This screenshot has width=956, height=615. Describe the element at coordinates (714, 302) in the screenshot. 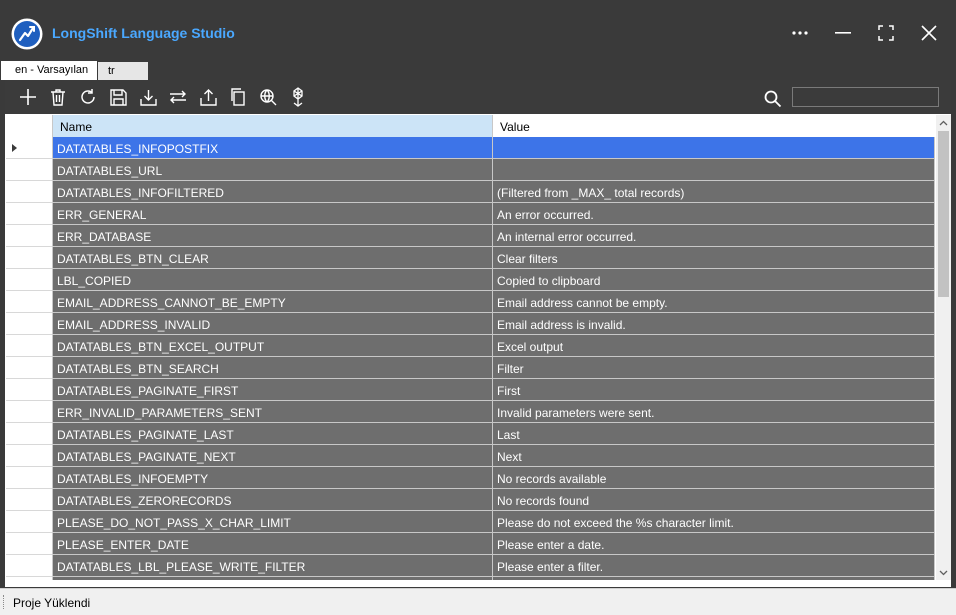

I see `value-cell: Email address cannot be empty.` at that location.